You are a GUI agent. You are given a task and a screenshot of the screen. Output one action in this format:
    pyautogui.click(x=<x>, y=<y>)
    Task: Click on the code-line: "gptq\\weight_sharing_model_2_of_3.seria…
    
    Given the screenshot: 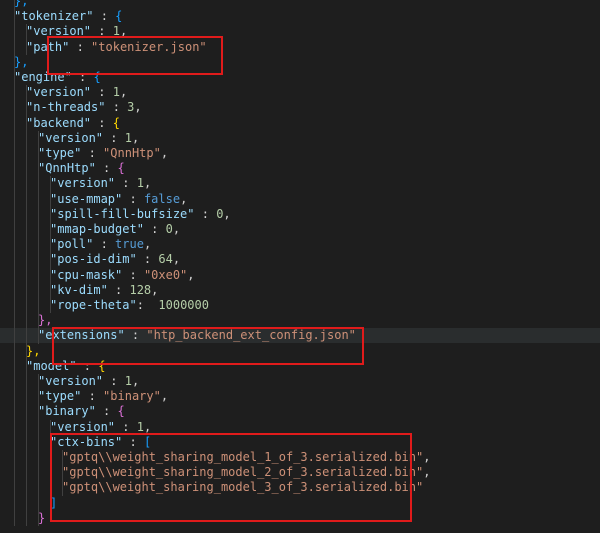 What is the action you would take?
    pyautogui.click(x=246, y=472)
    